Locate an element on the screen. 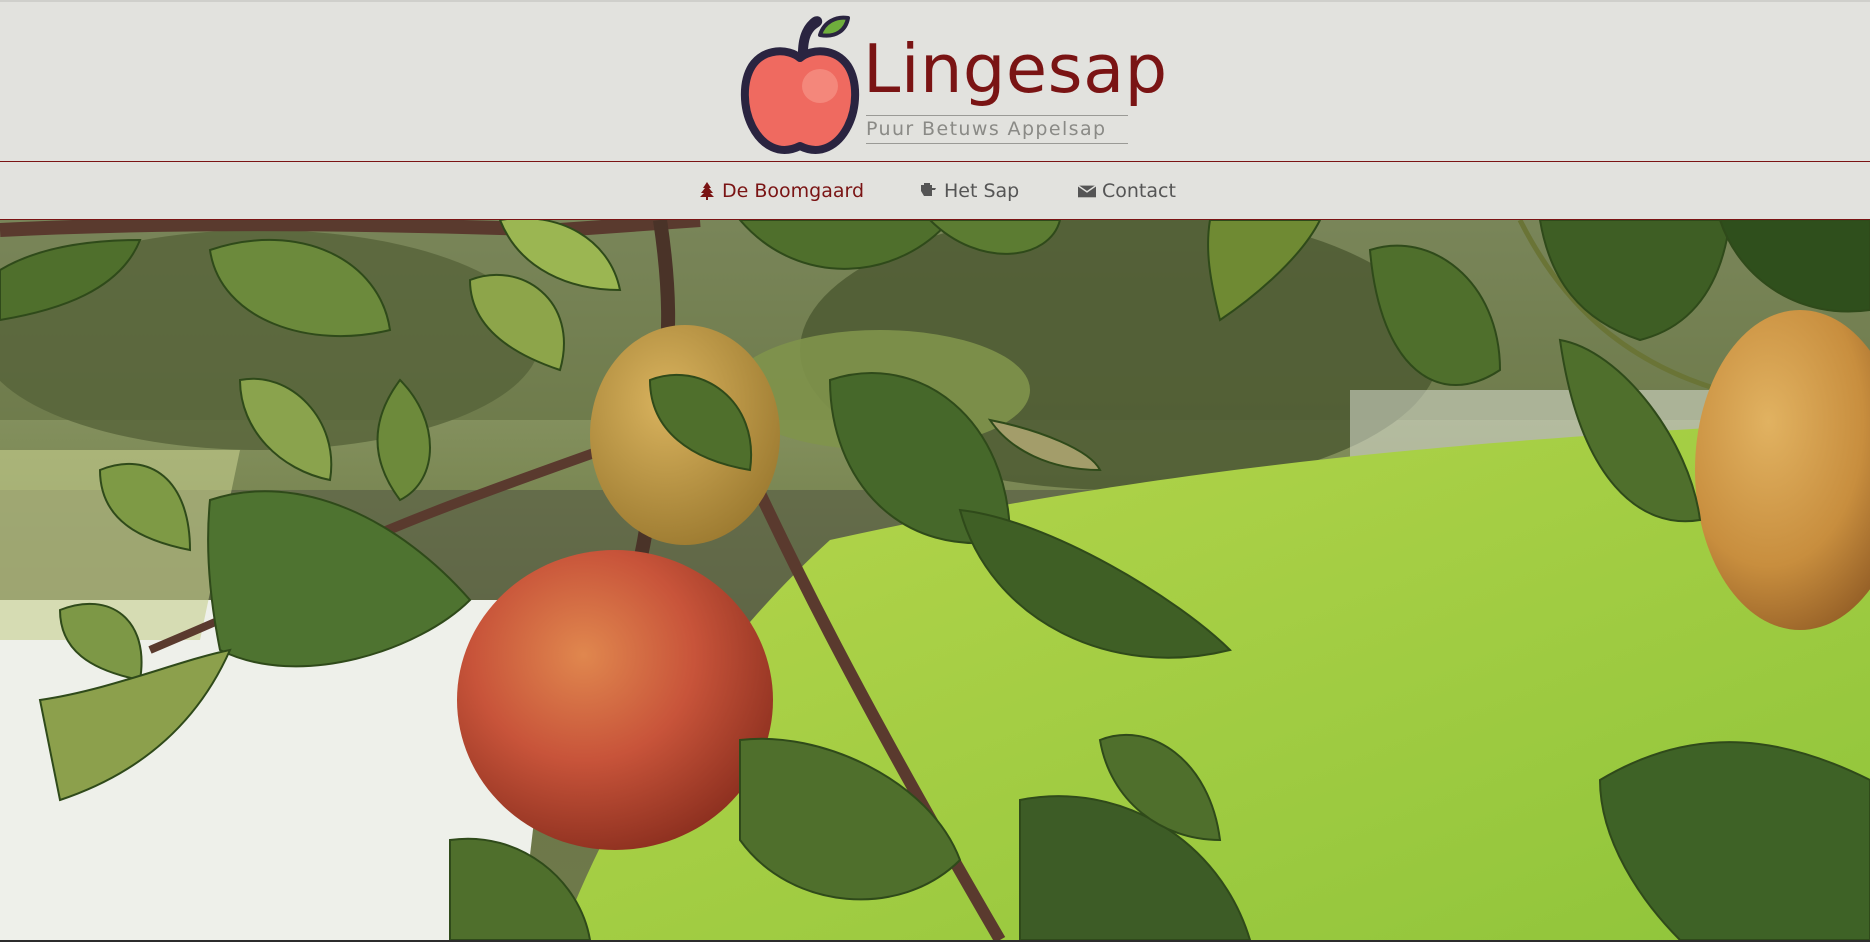 Image resolution: width=1870 pixels, height=942 pixels. nav-label: Contact is located at coordinates (1139, 191).